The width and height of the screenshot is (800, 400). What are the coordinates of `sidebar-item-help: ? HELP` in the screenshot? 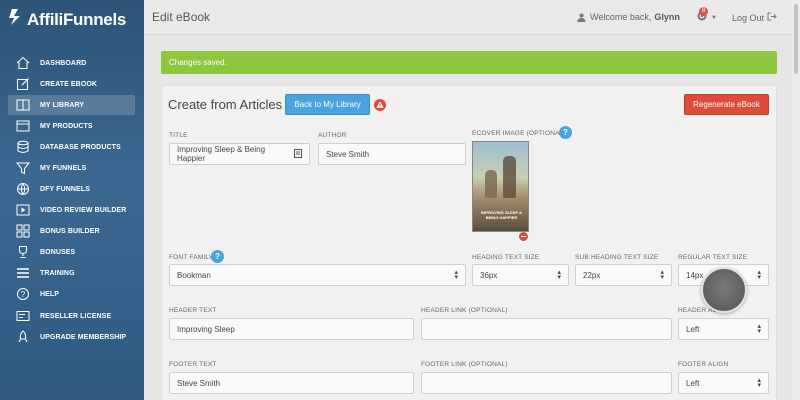 It's located at (71, 294).